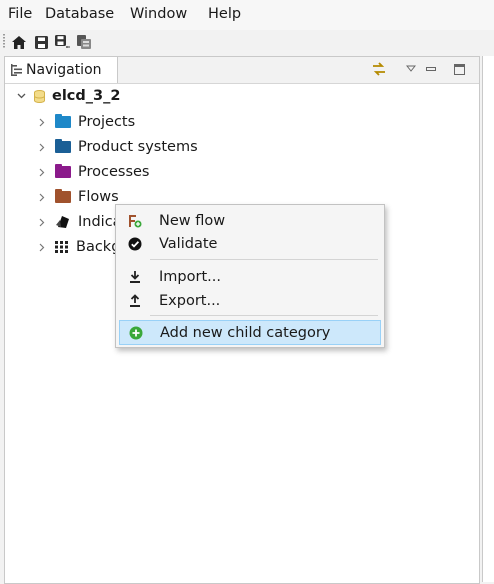  I want to click on projects-folder-icon, so click(63, 121).